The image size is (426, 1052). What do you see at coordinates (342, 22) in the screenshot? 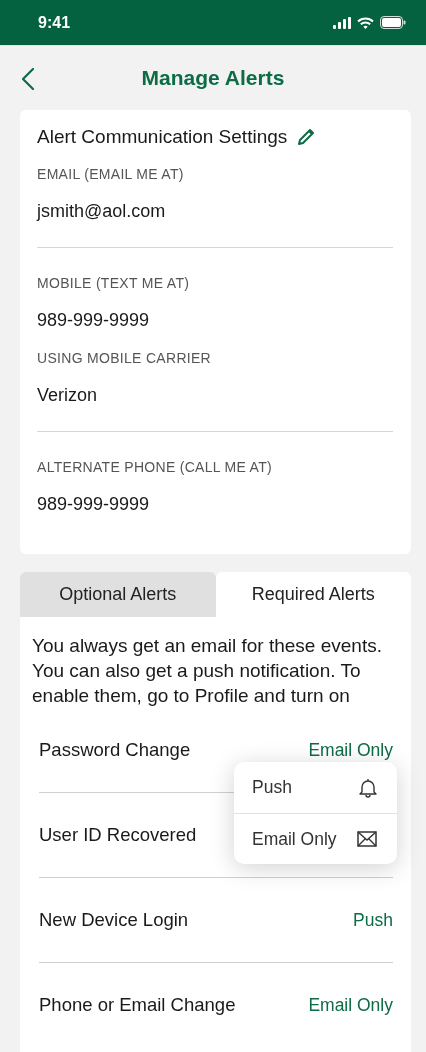
I see `signal-icon` at bounding box center [342, 22].